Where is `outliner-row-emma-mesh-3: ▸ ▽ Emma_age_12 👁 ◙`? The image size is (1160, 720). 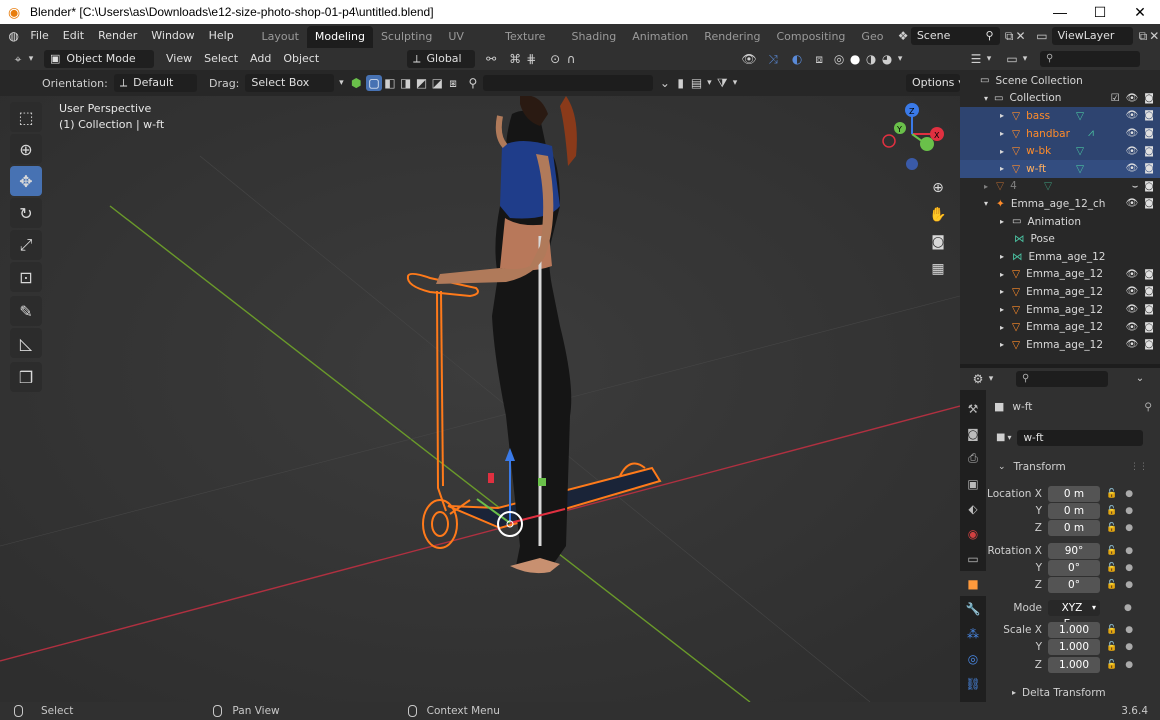 outliner-row-emma-mesh-3: ▸ ▽ Emma_age_12 👁 ◙ is located at coordinates (1060, 310).